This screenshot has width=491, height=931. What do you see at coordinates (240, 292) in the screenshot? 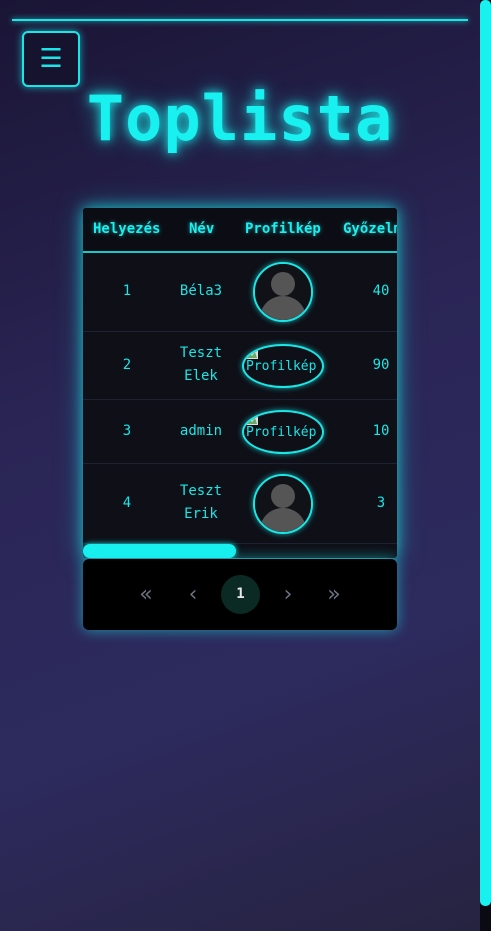
I see `table-row: 1 Béla3 40` at bounding box center [240, 292].